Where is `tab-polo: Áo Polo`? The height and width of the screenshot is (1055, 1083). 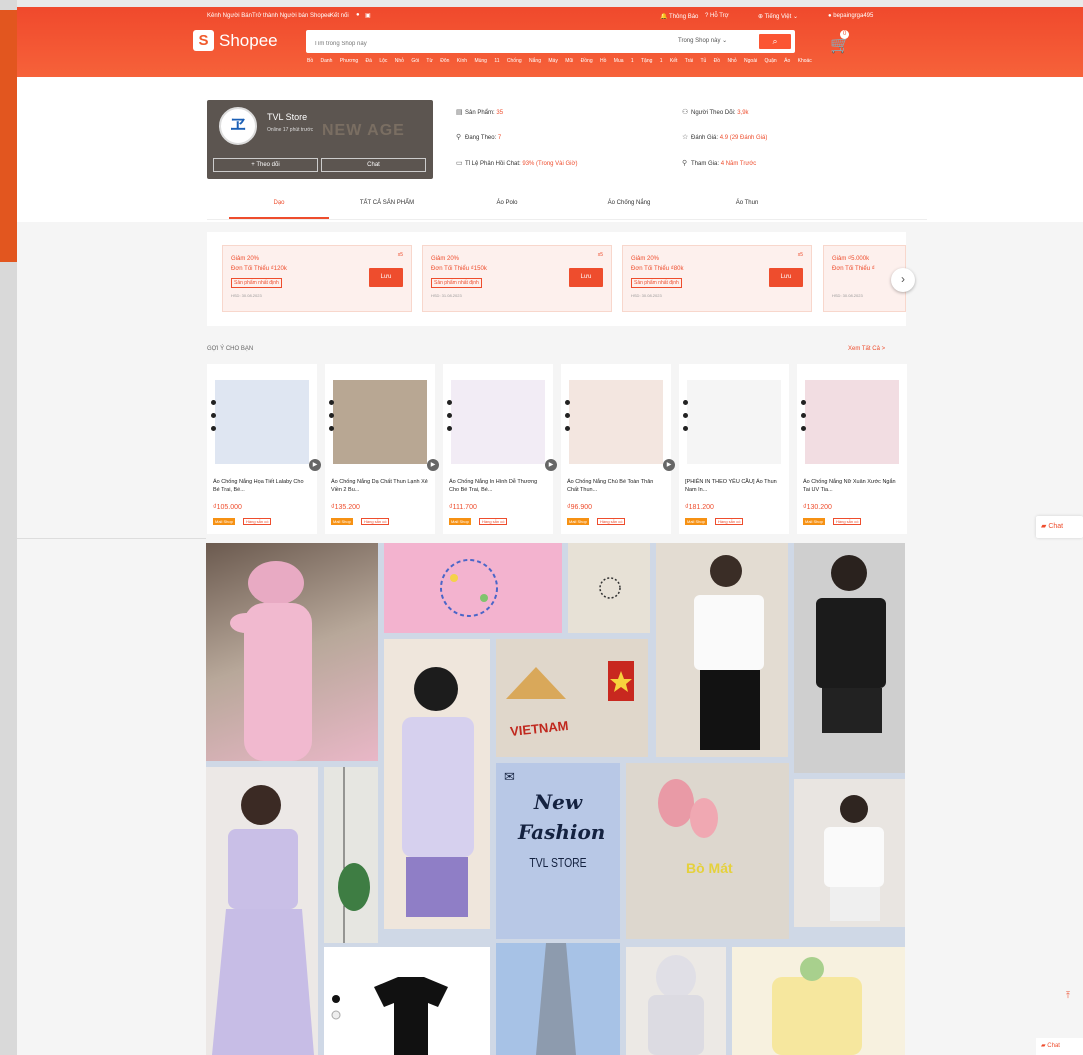
tab-polo: Áo Polo is located at coordinates (507, 203).